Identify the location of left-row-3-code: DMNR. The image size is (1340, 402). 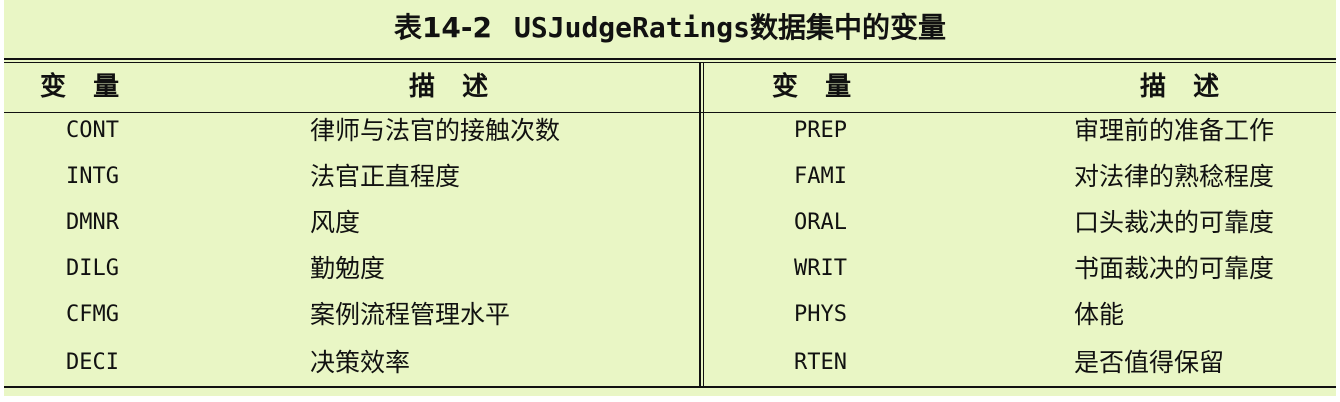
(92, 222).